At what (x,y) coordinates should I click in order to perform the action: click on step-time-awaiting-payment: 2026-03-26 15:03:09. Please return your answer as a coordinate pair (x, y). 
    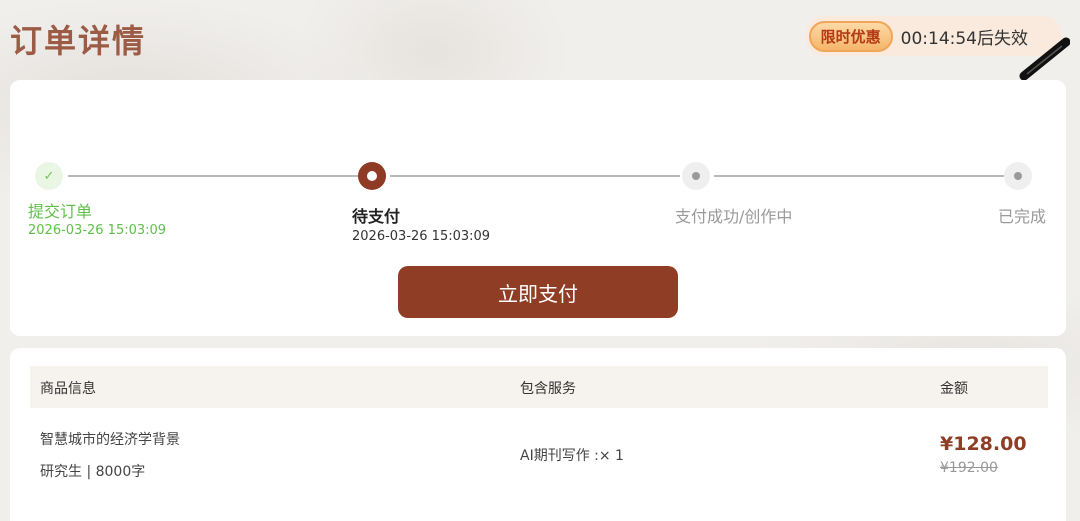
    Looking at the image, I should click on (421, 236).